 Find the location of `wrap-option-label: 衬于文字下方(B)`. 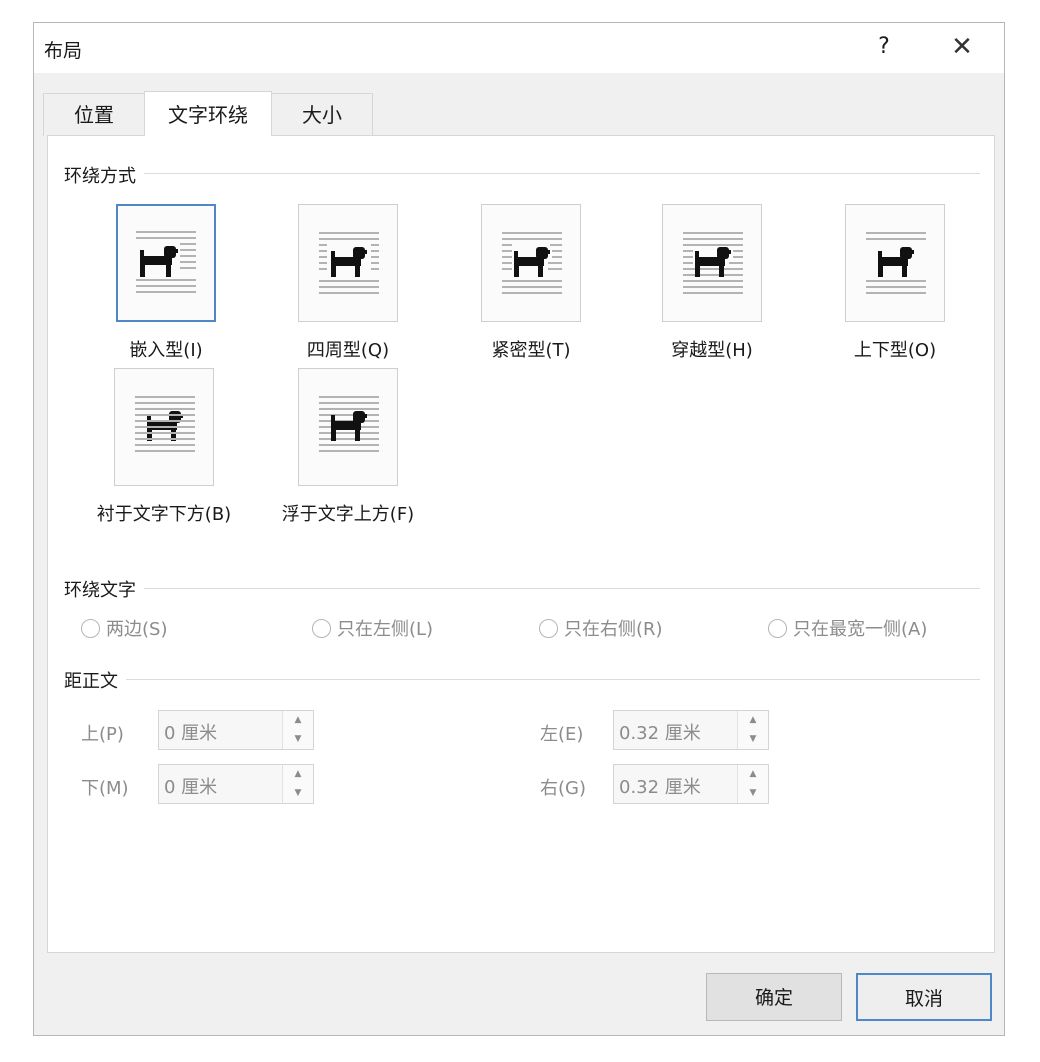

wrap-option-label: 衬于文字下方(B) is located at coordinates (164, 514).